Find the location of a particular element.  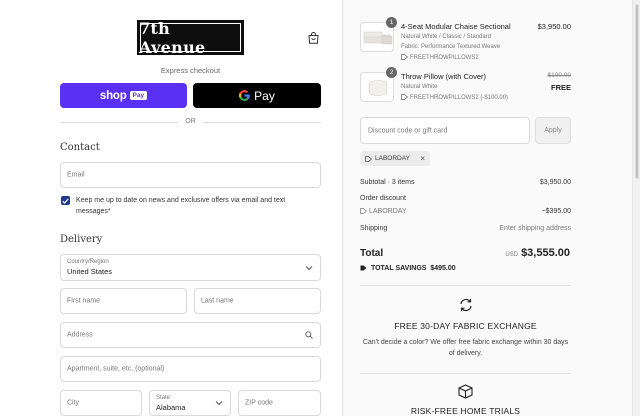

item-name: 4-Seat Modular Chaise Sectional is located at coordinates (456, 26).